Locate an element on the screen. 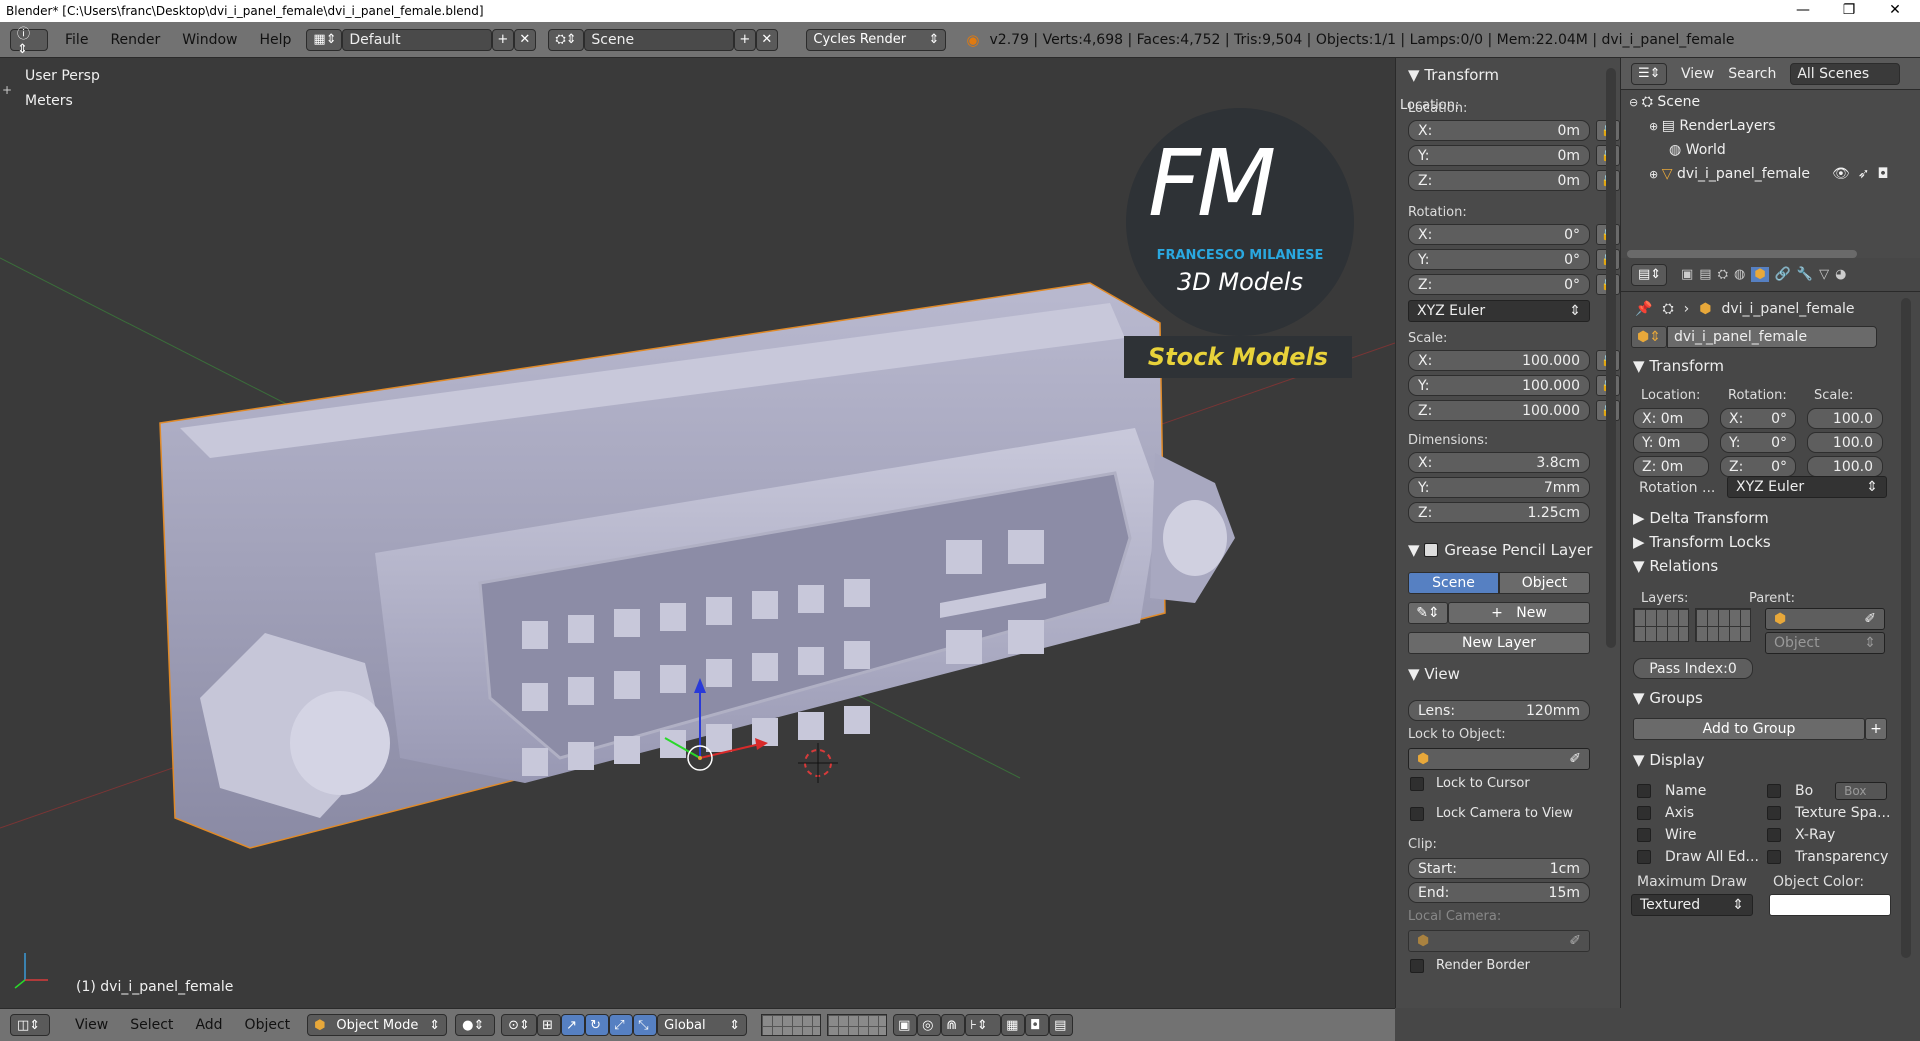 The height and width of the screenshot is (1041, 1920). props-loc-z: Z: 0m is located at coordinates (1671, 466).